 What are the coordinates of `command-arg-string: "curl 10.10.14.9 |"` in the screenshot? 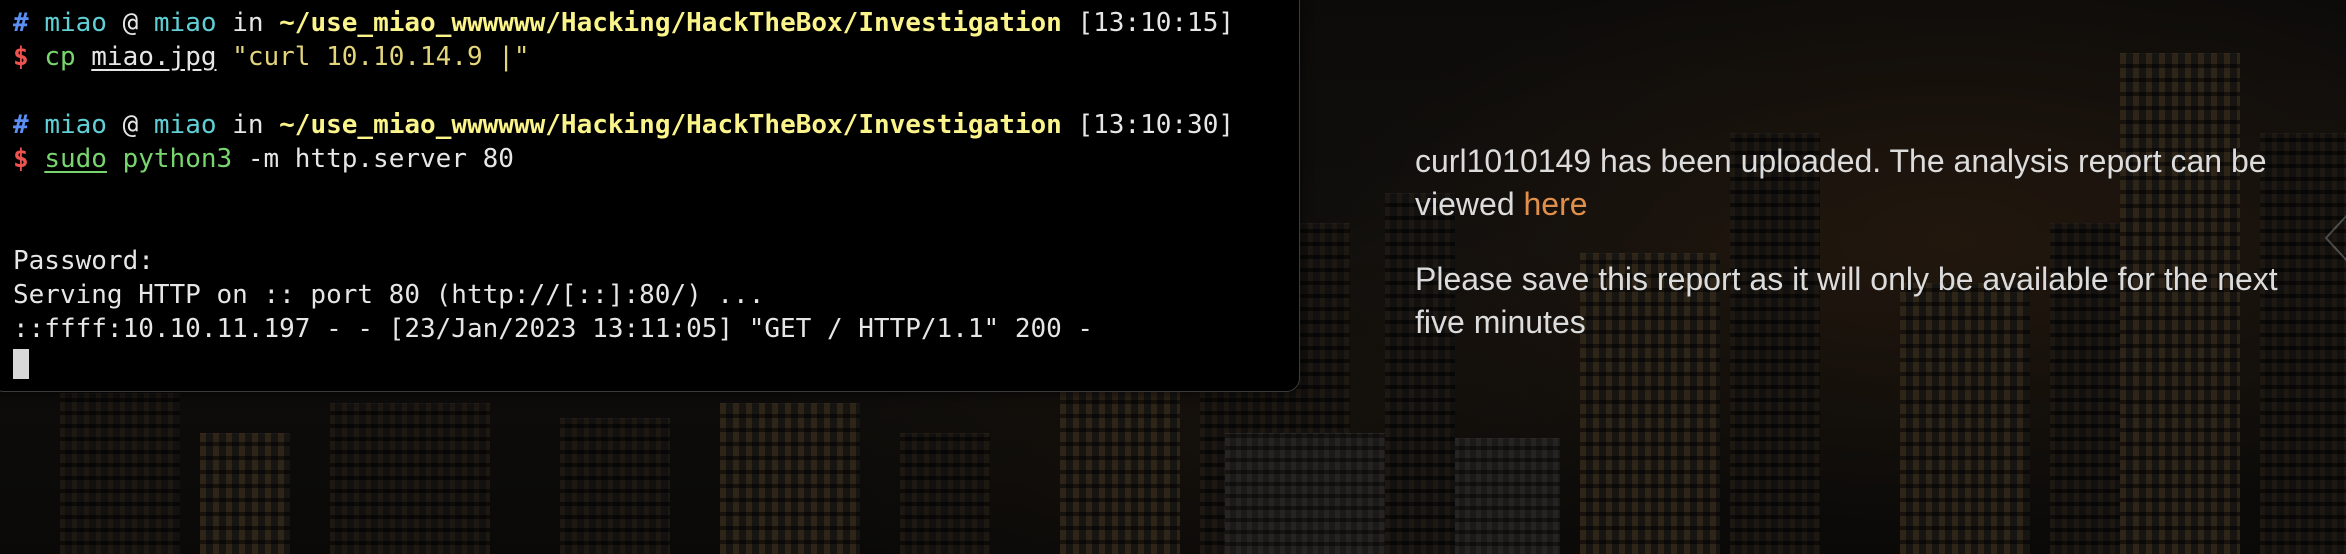 It's located at (381, 57).